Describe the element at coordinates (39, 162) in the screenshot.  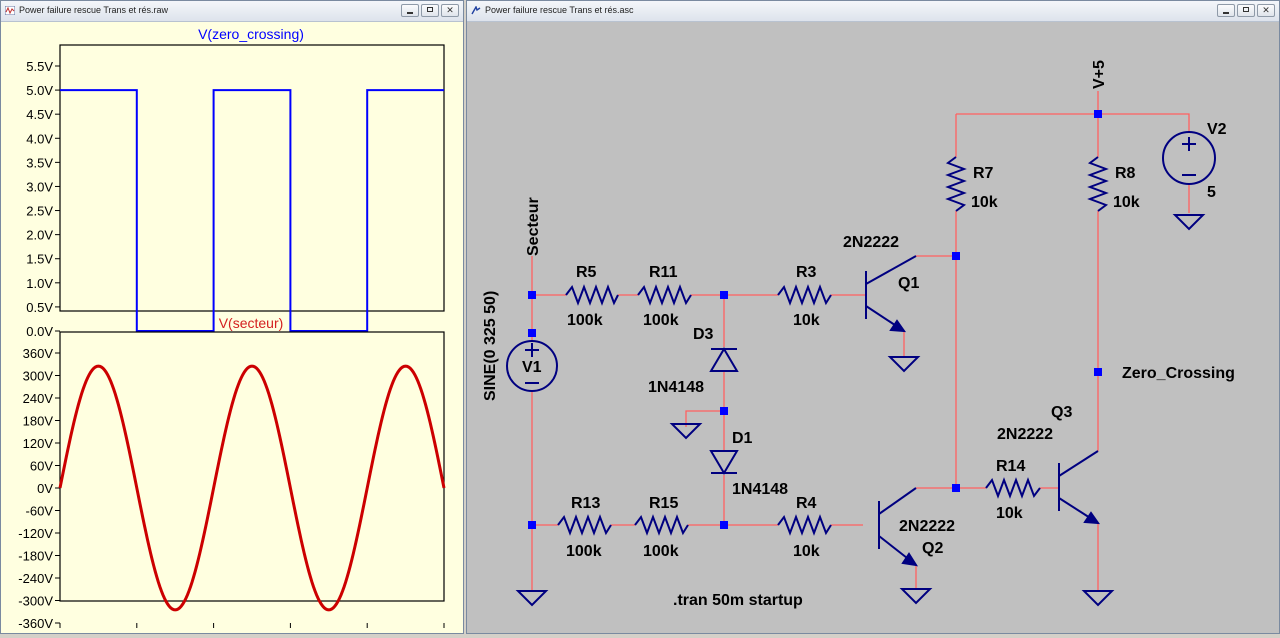
I see `y-tick-label: 3.5V` at that location.